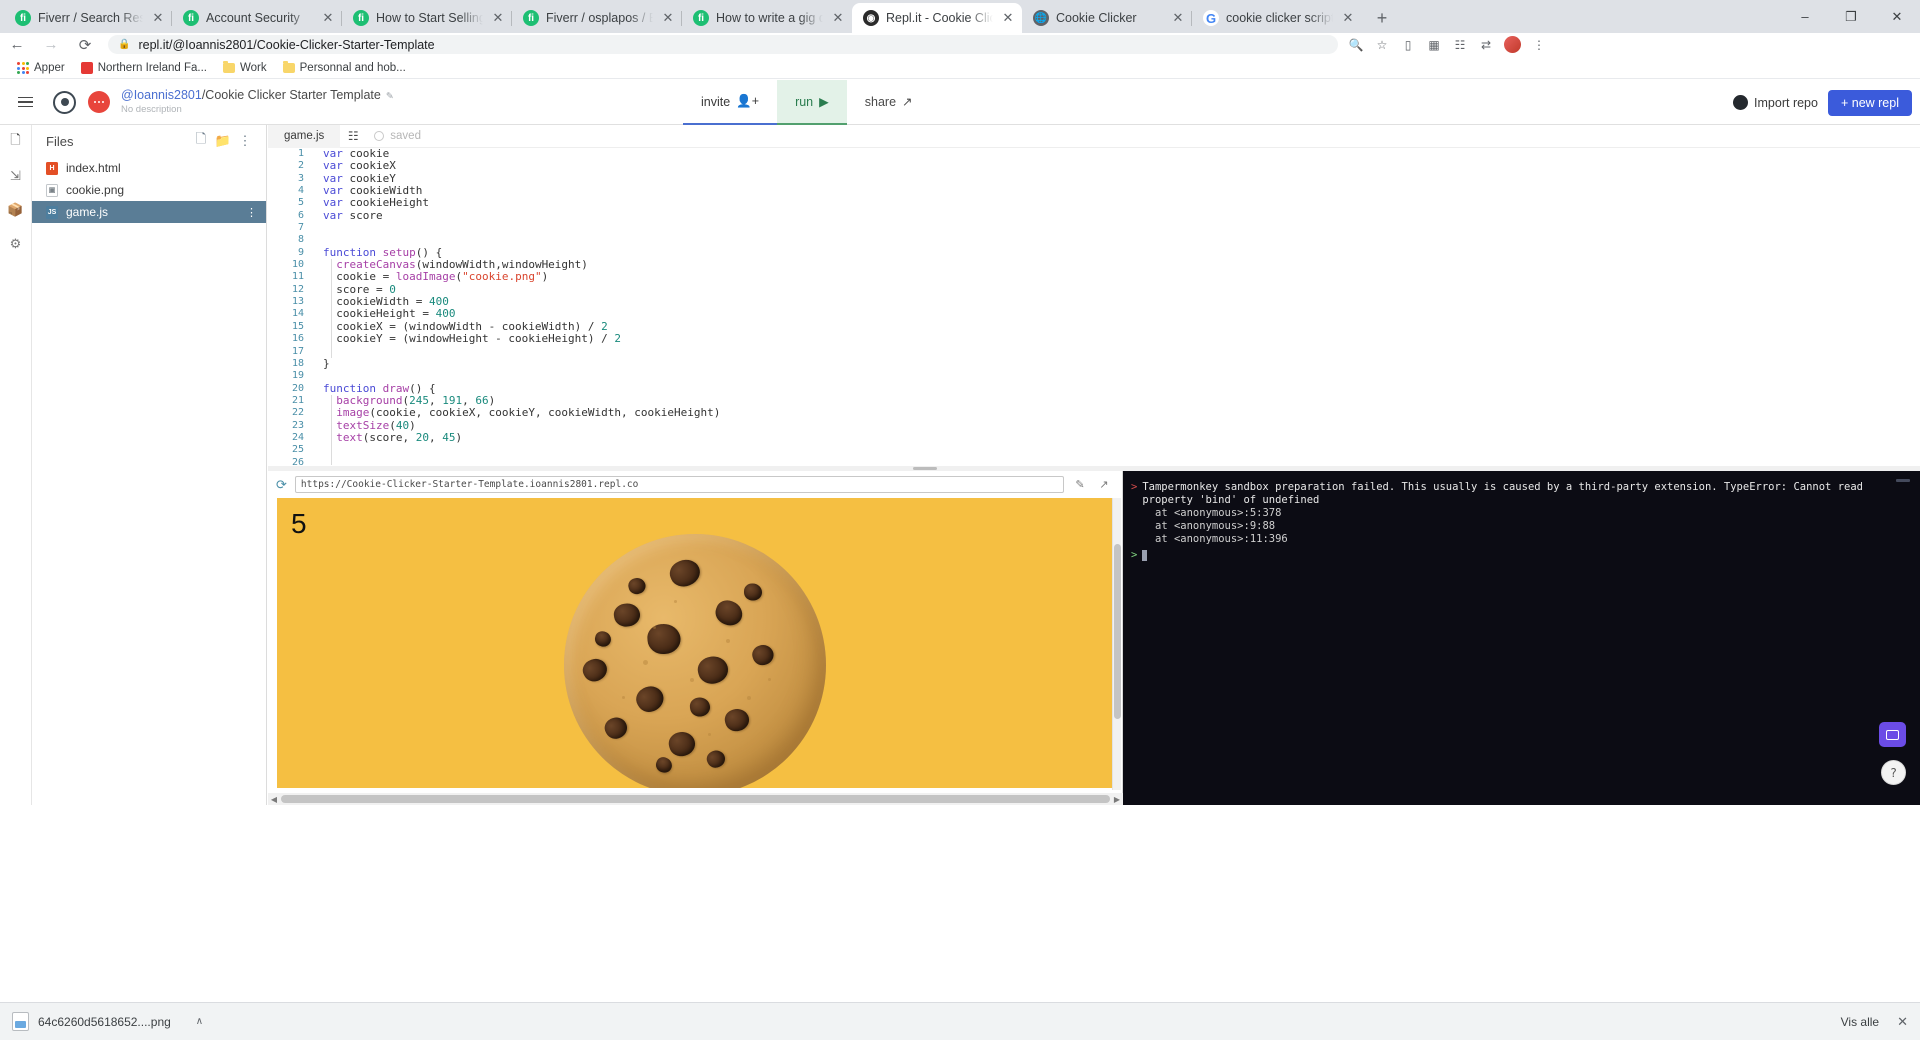 This screenshot has height=1040, width=1920. Describe the element at coordinates (427, 18) in the screenshot. I see `browser-tab-2: fi How to Start Selling on Five ✕` at that location.